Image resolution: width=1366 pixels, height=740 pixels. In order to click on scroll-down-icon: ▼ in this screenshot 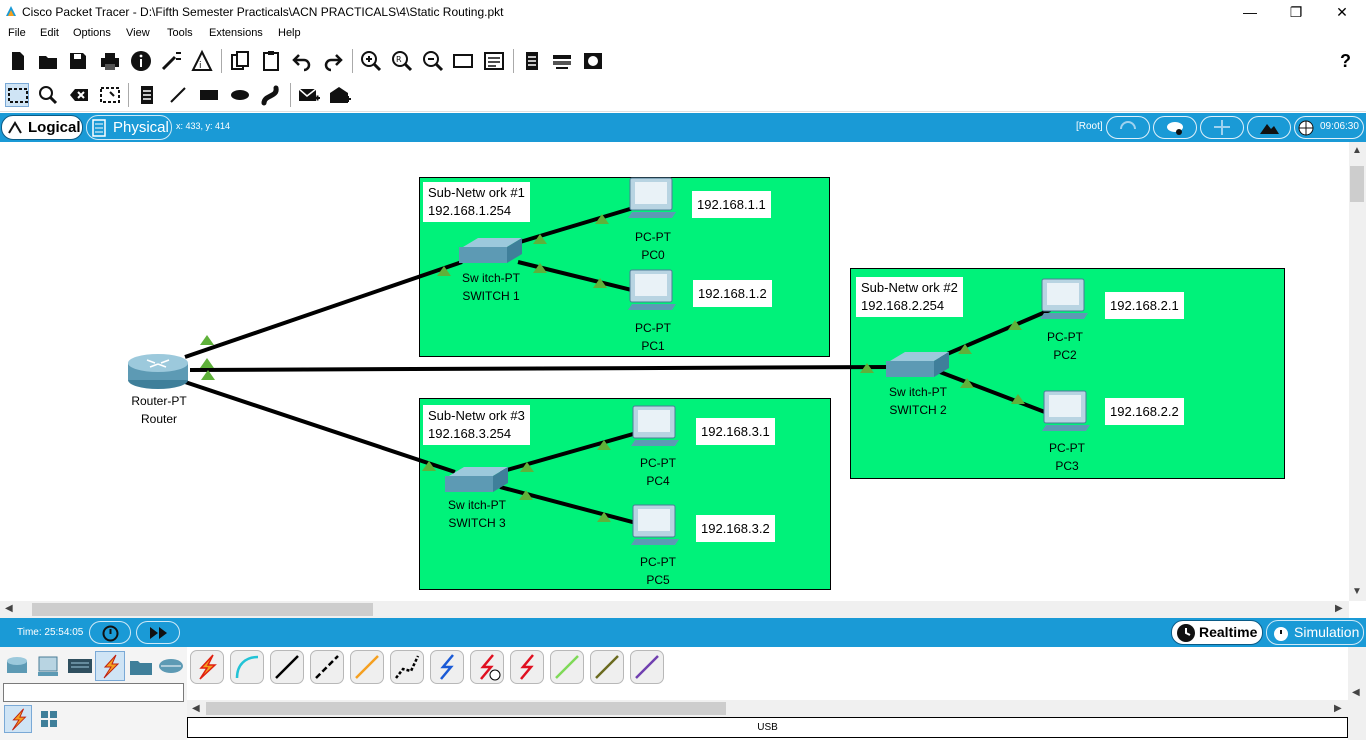, I will do `click(1357, 591)`.